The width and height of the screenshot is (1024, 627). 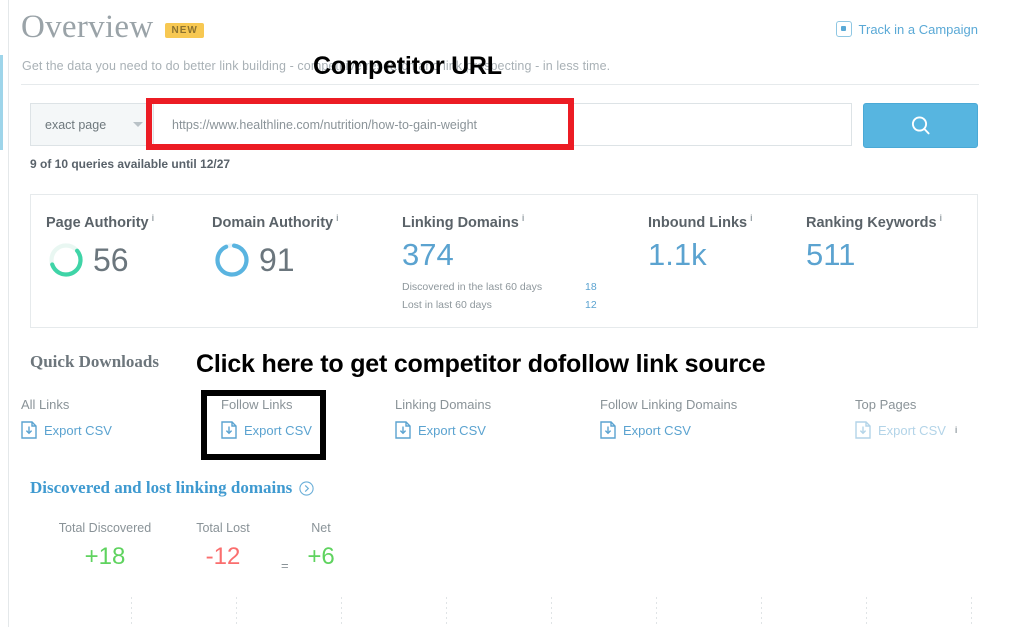 I want to click on stat-value: +6, so click(x=321, y=556).